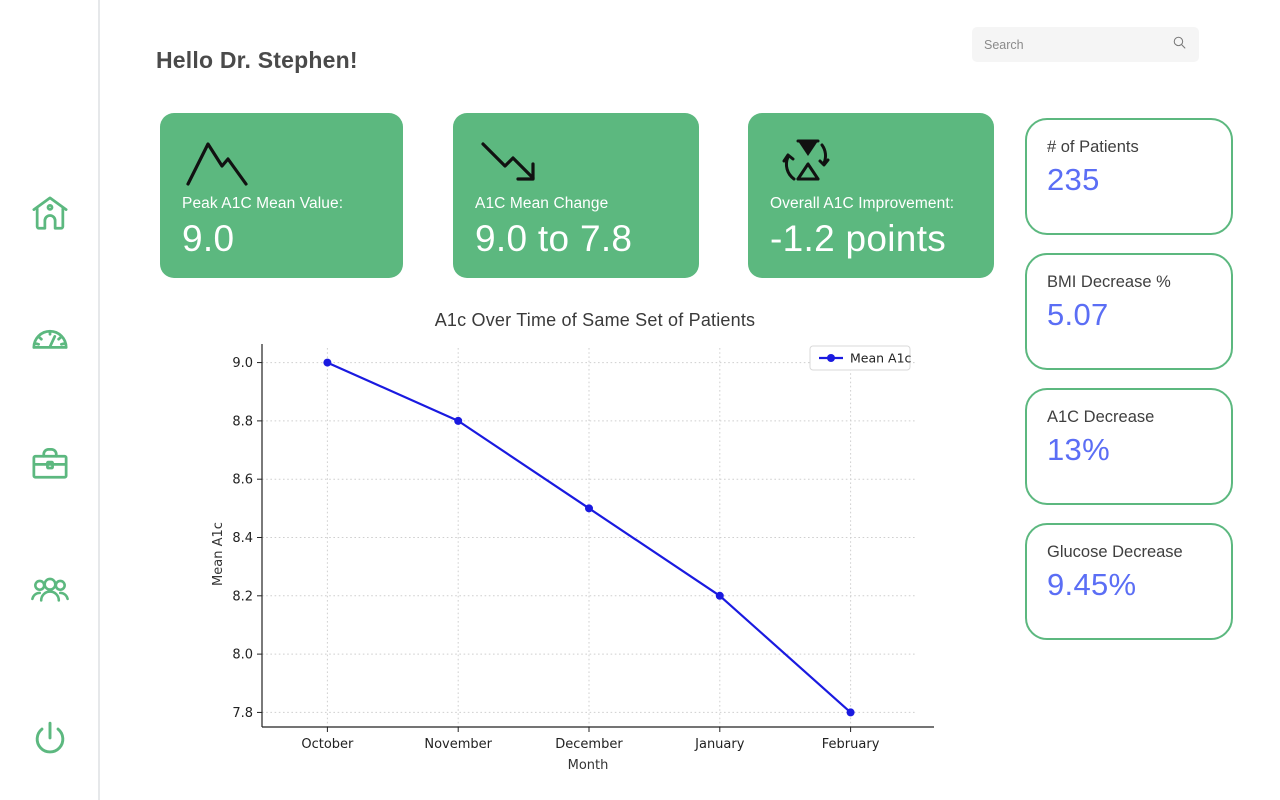 The height and width of the screenshot is (800, 1280). I want to click on home-icon, so click(50, 214).